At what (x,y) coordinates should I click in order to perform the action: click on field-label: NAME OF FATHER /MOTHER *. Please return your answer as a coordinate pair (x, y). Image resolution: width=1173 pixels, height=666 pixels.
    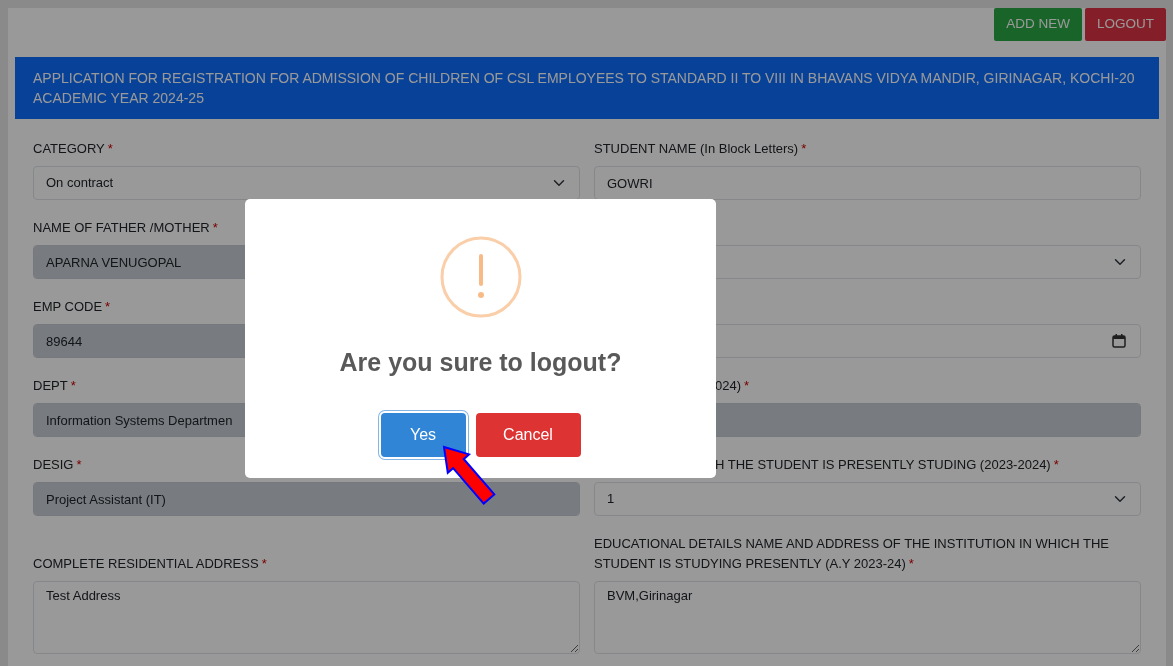
    Looking at the image, I should click on (126, 228).